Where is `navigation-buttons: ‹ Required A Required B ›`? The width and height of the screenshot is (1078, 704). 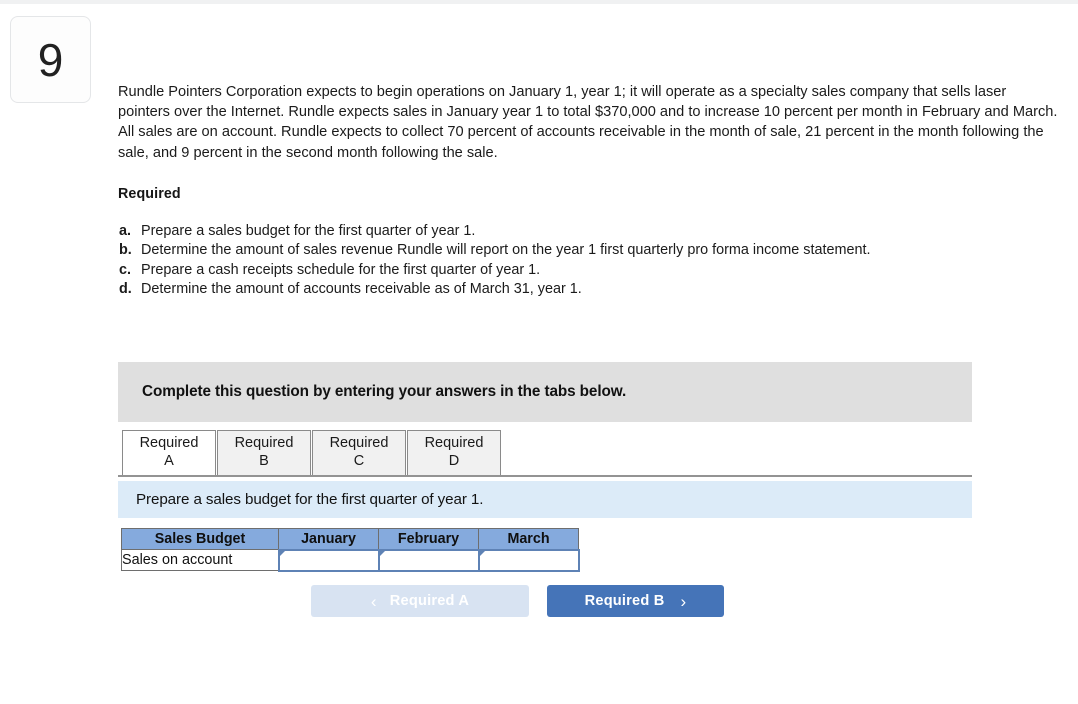 navigation-buttons: ‹ Required A Required B › is located at coordinates (517, 601).